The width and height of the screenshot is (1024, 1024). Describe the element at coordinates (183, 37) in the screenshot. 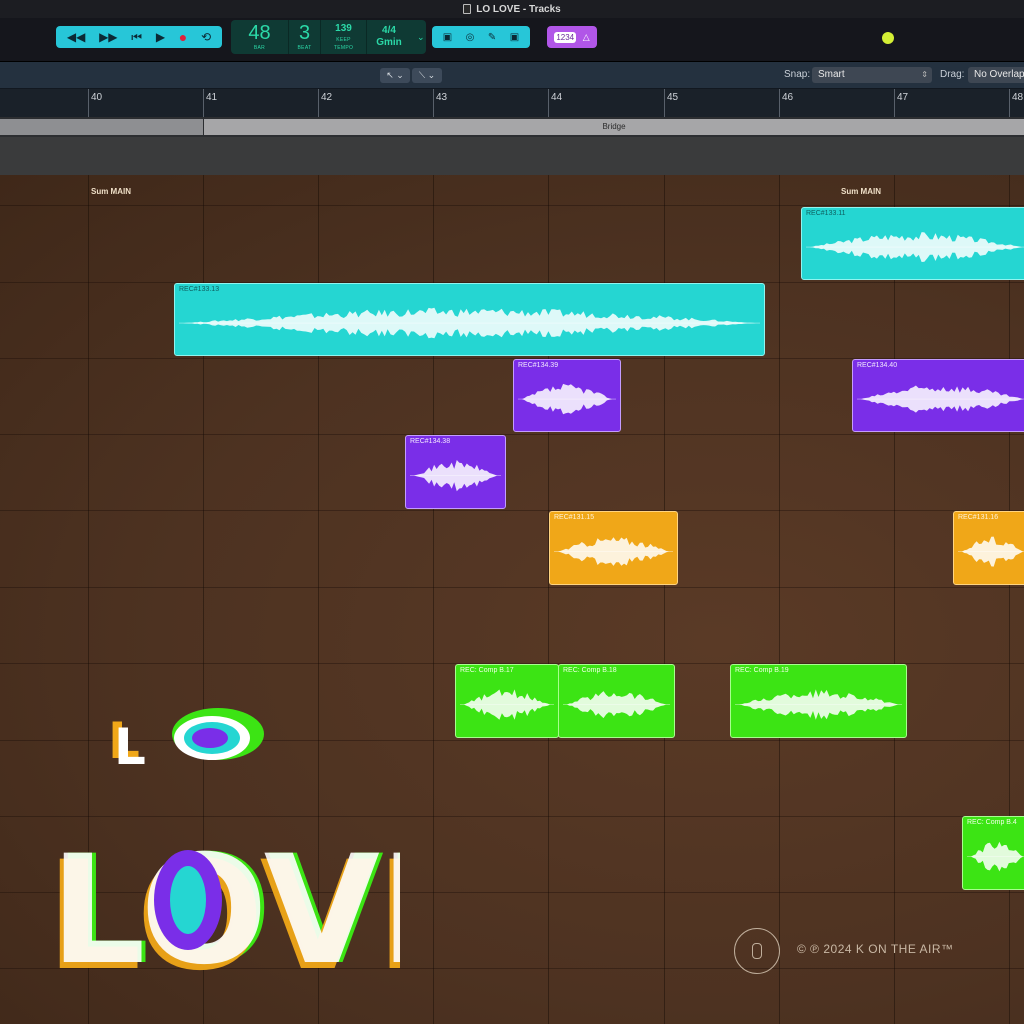

I see `record-icon: ●` at that location.